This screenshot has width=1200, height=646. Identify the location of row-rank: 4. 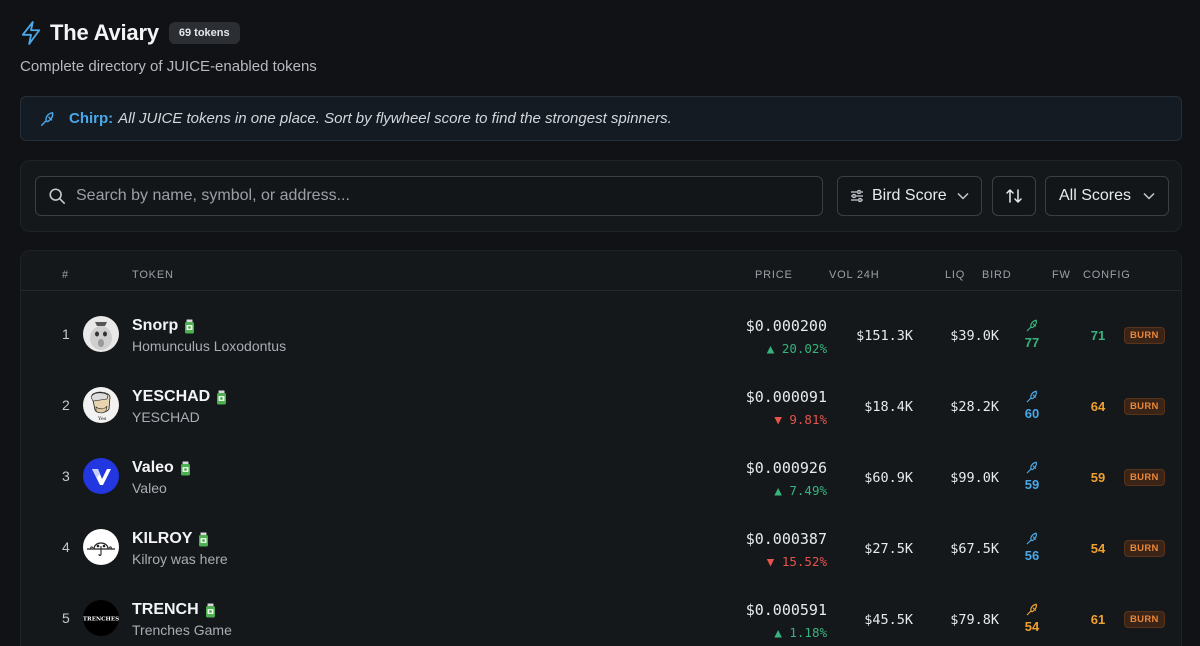
(66, 547).